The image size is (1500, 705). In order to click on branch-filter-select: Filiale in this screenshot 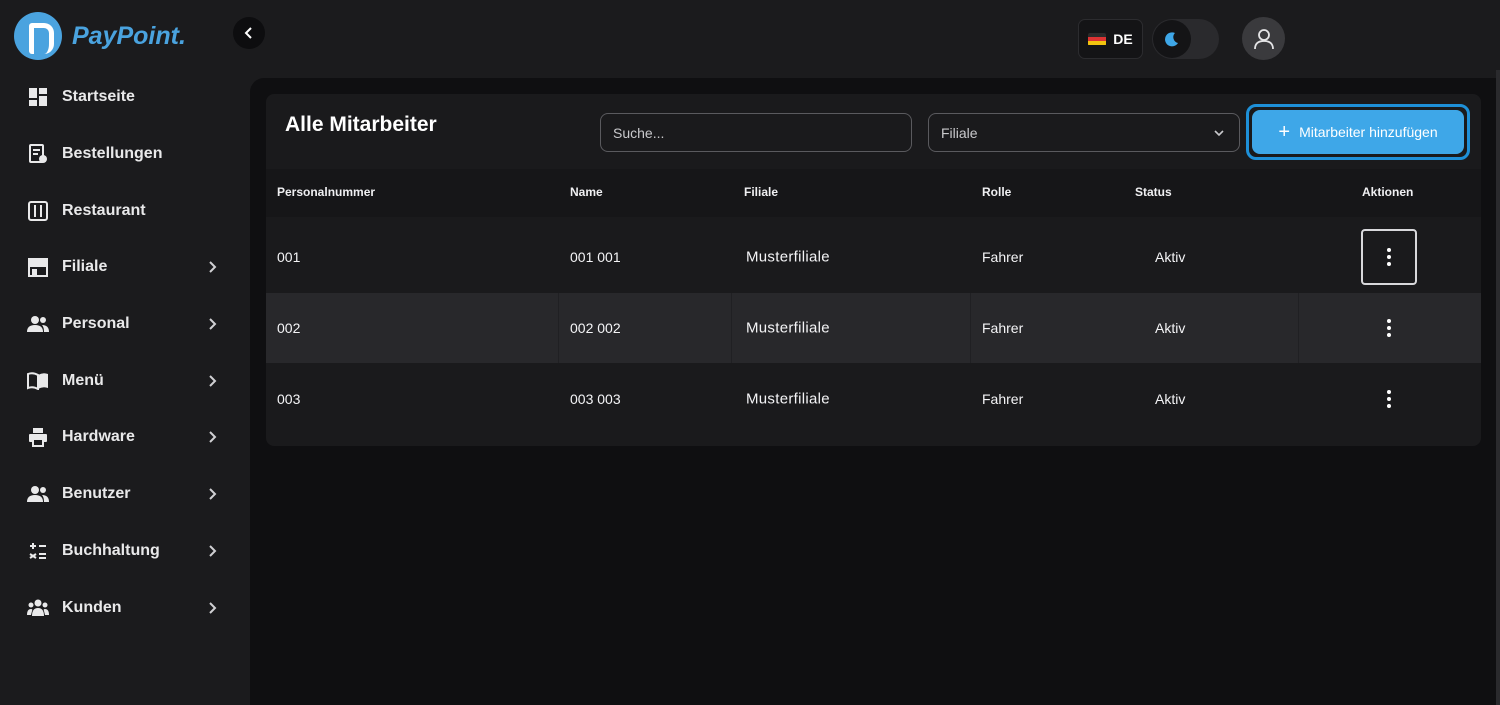, I will do `click(1084, 132)`.